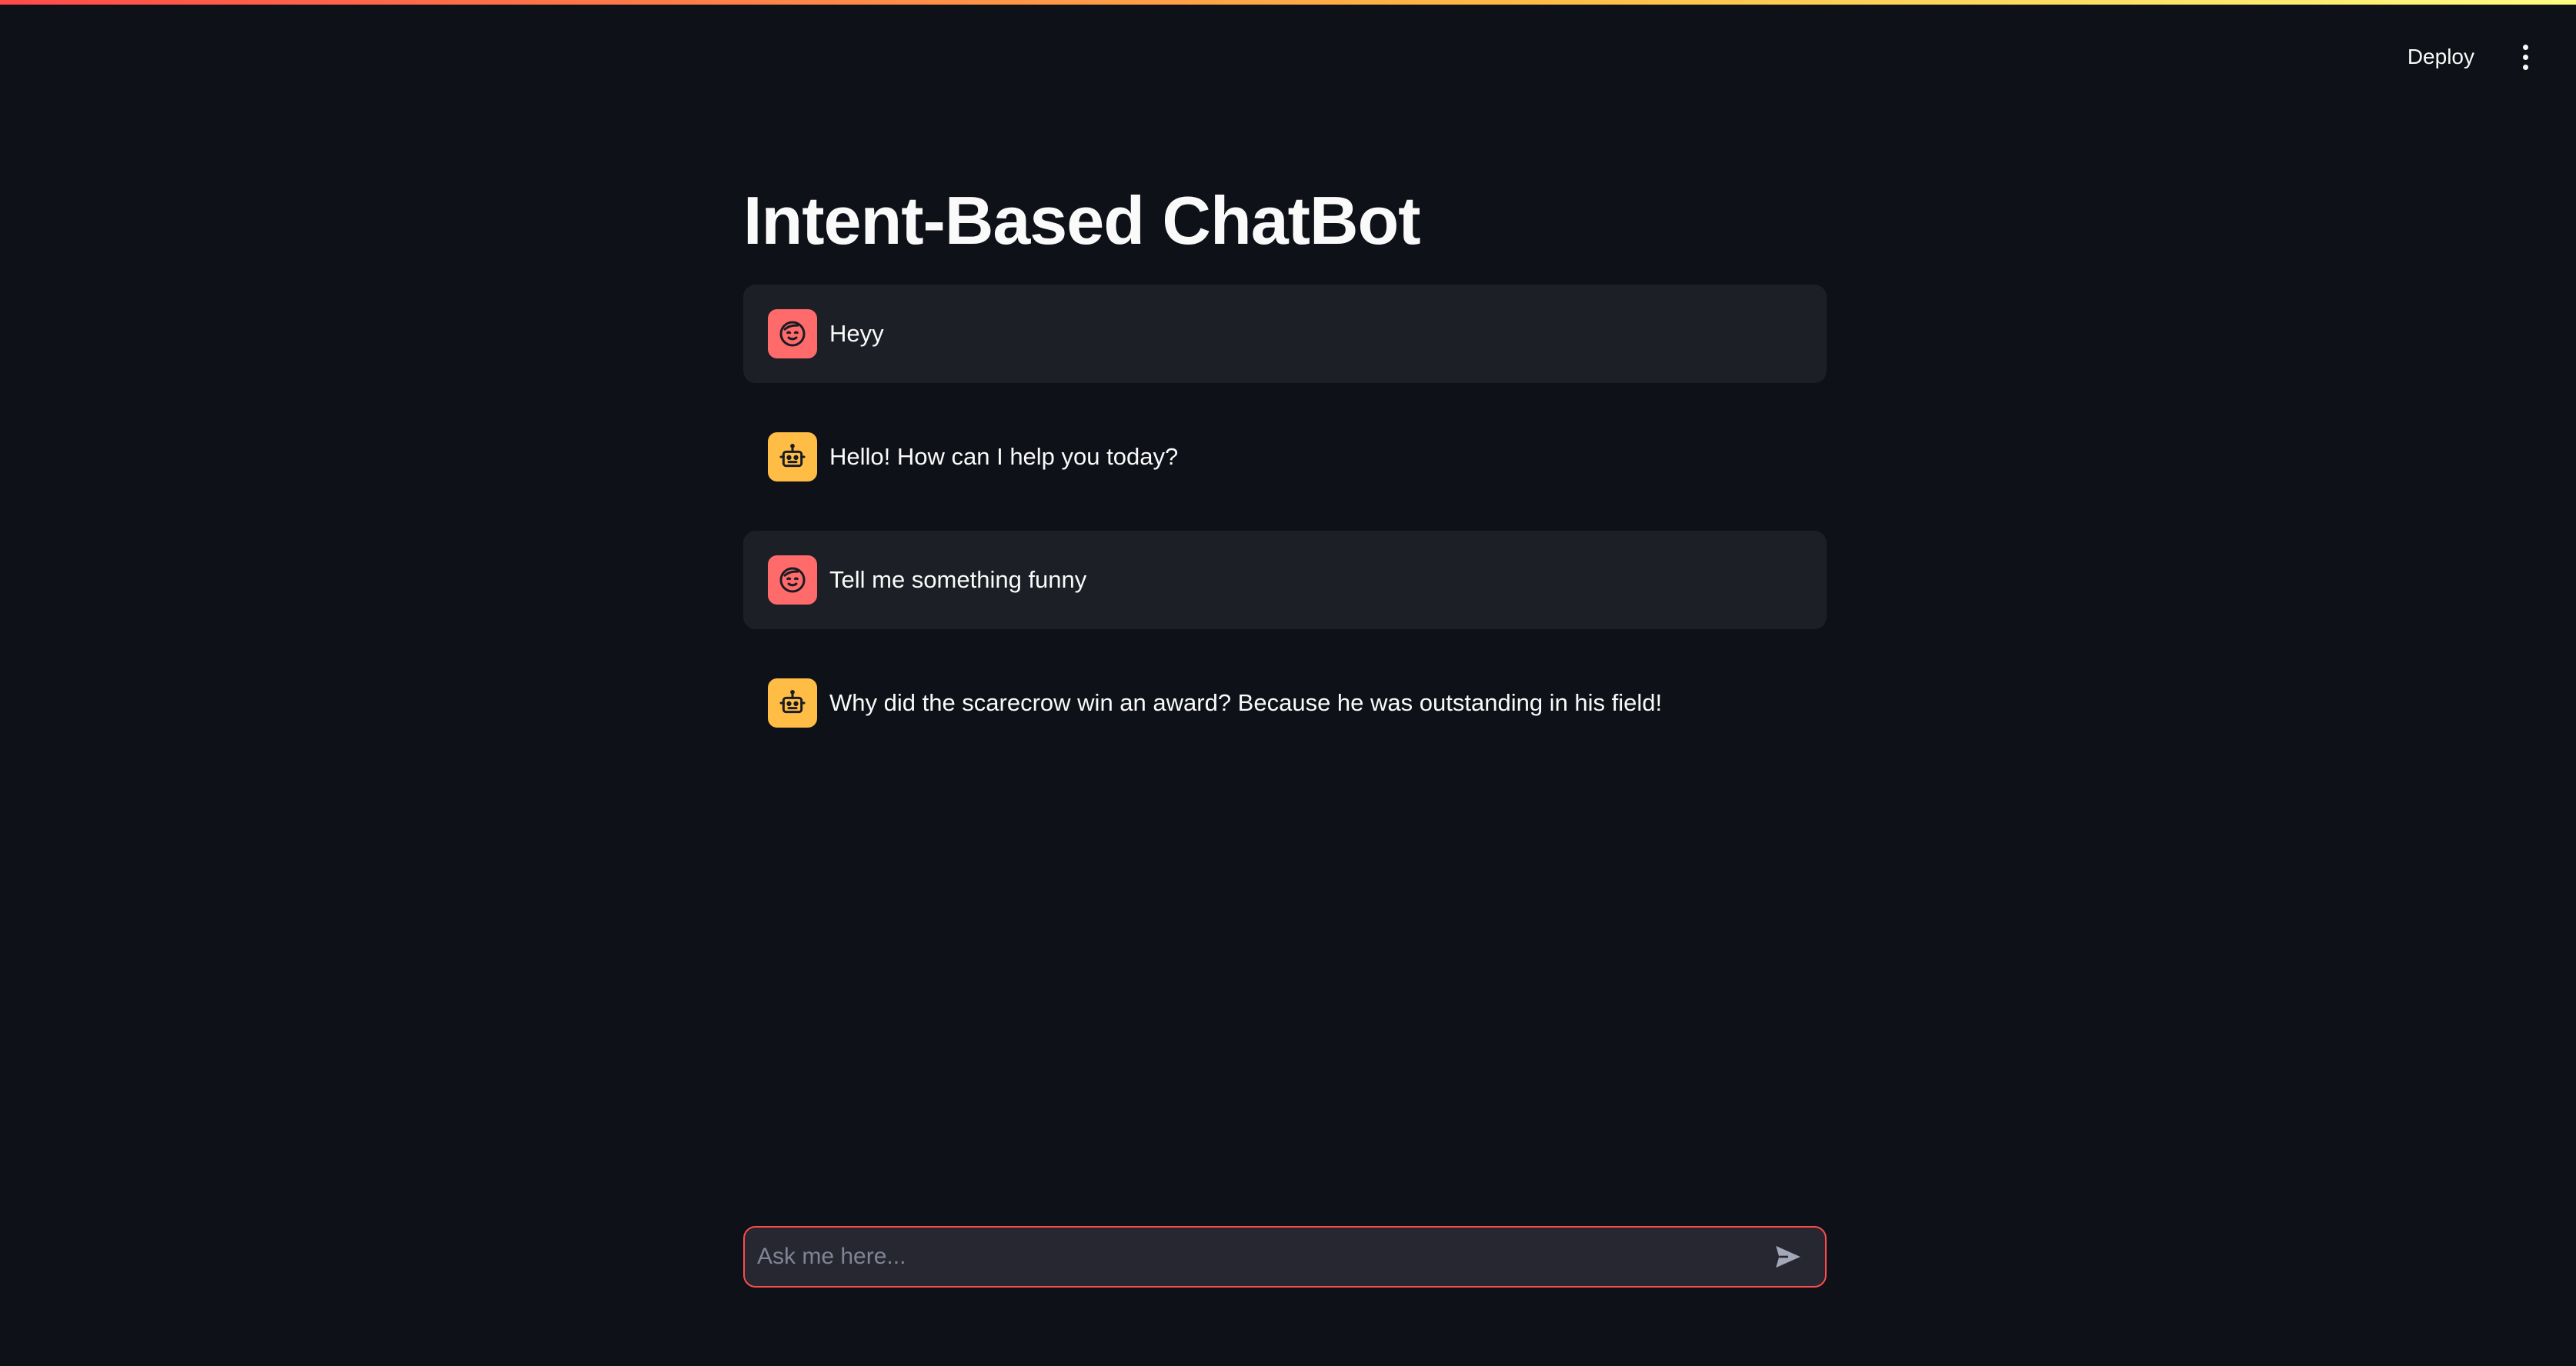 The width and height of the screenshot is (2576, 1366). What do you see at coordinates (857, 333) in the screenshot?
I see `message-text: Heyy` at bounding box center [857, 333].